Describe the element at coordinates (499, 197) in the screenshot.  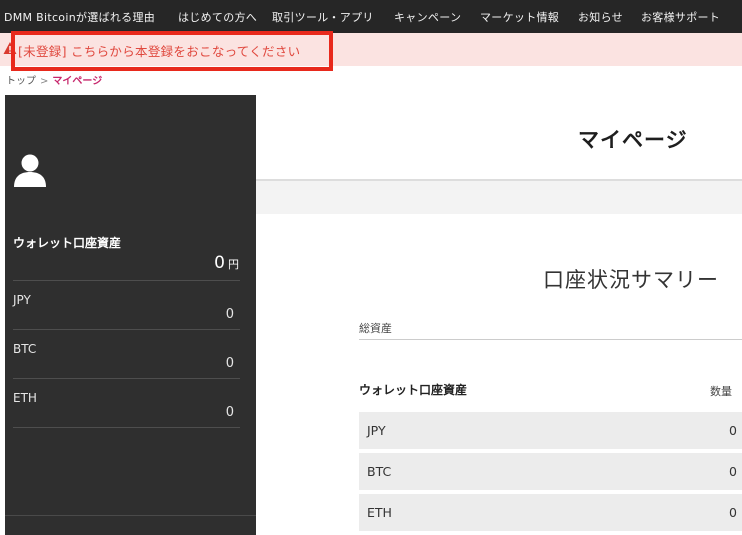
I see `gray-band` at that location.